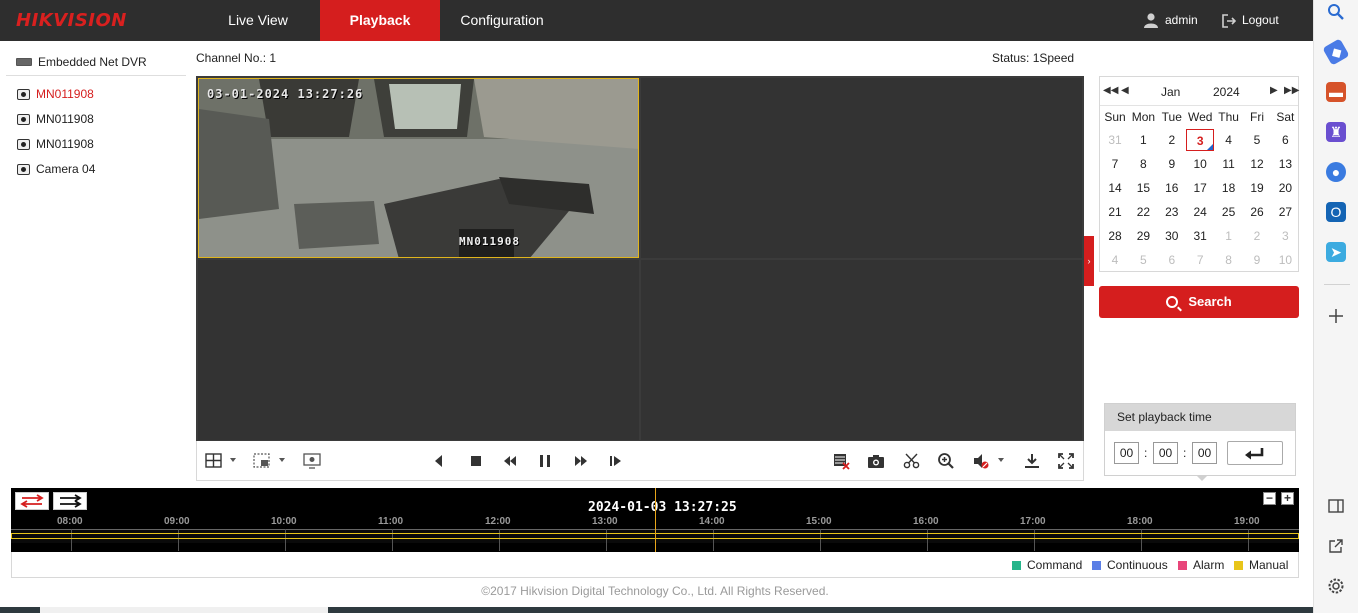 The height and width of the screenshot is (613, 1358). I want to click on prev-month-icon: ◀, so click(1125, 90).